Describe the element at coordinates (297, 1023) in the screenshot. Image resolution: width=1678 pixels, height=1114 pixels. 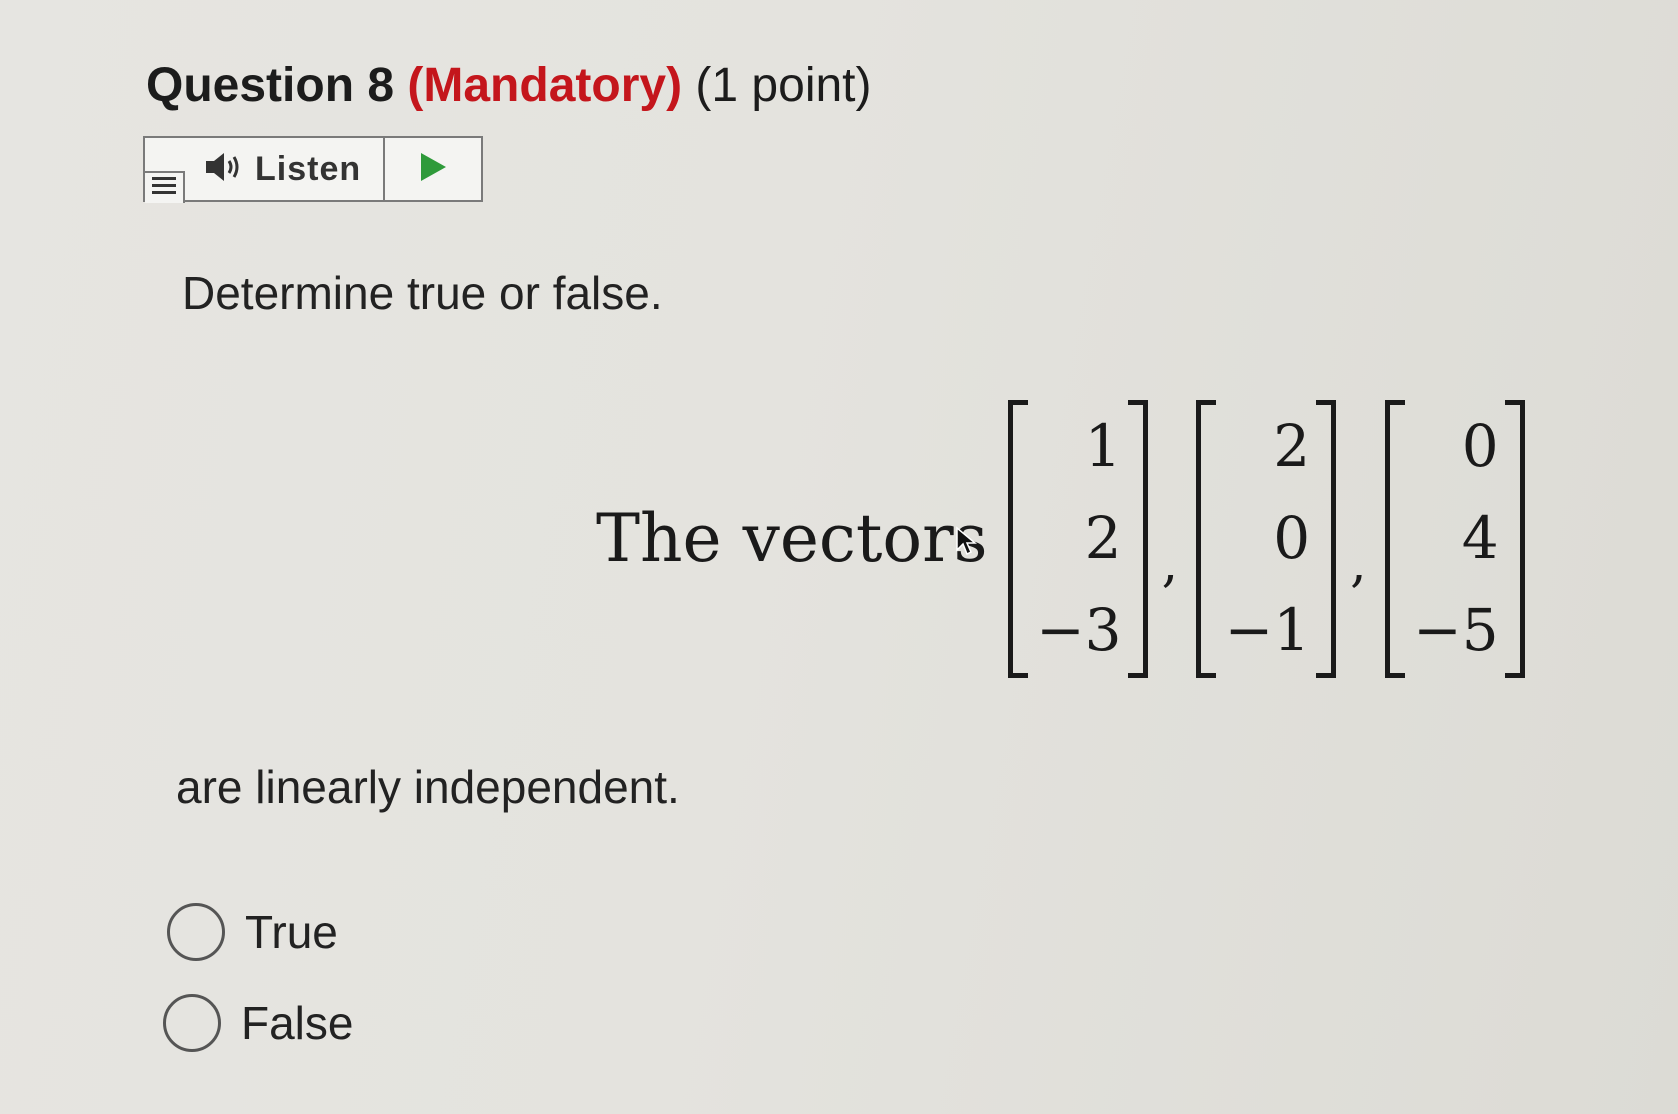
I see `option-false-label: False` at that location.